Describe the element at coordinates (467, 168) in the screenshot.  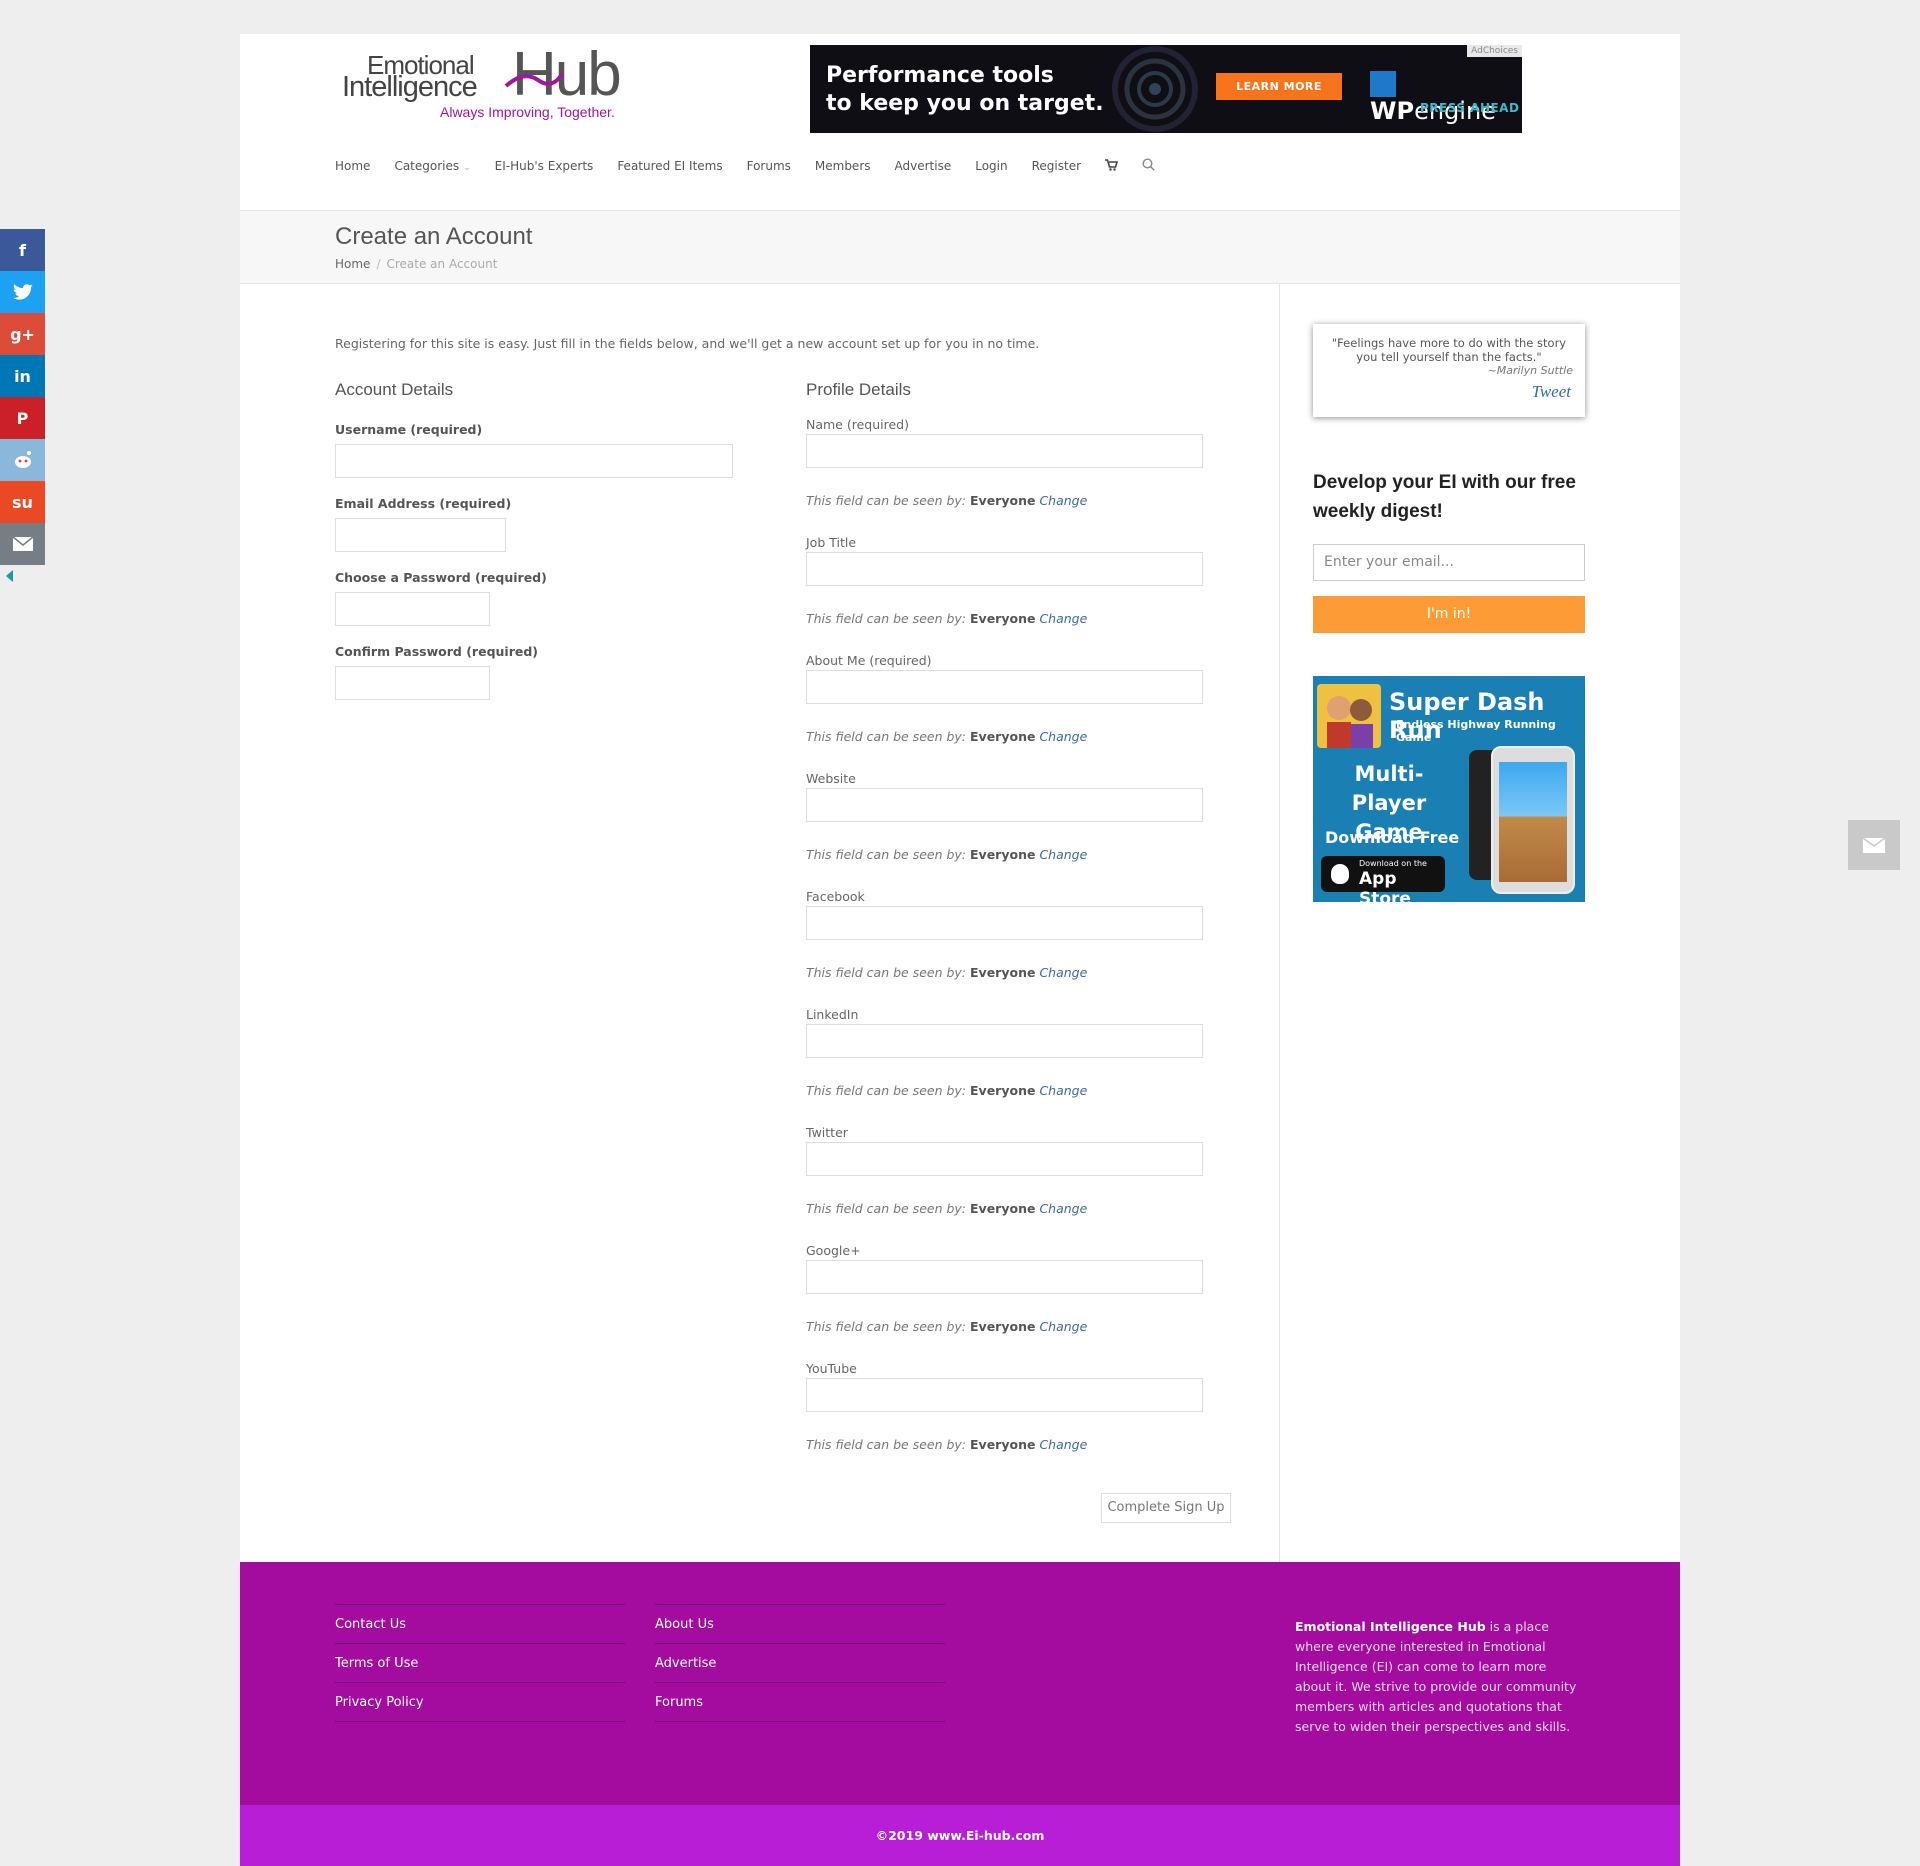
I see `chevron-down-icon: ⌄` at that location.